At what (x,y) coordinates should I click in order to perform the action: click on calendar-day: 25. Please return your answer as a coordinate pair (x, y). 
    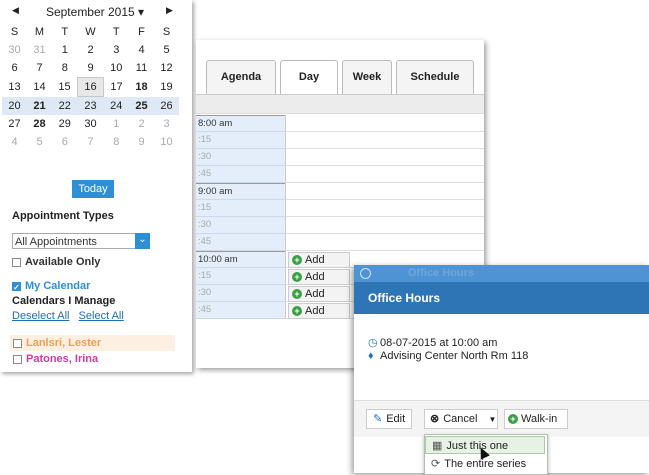
    Looking at the image, I should click on (141, 105).